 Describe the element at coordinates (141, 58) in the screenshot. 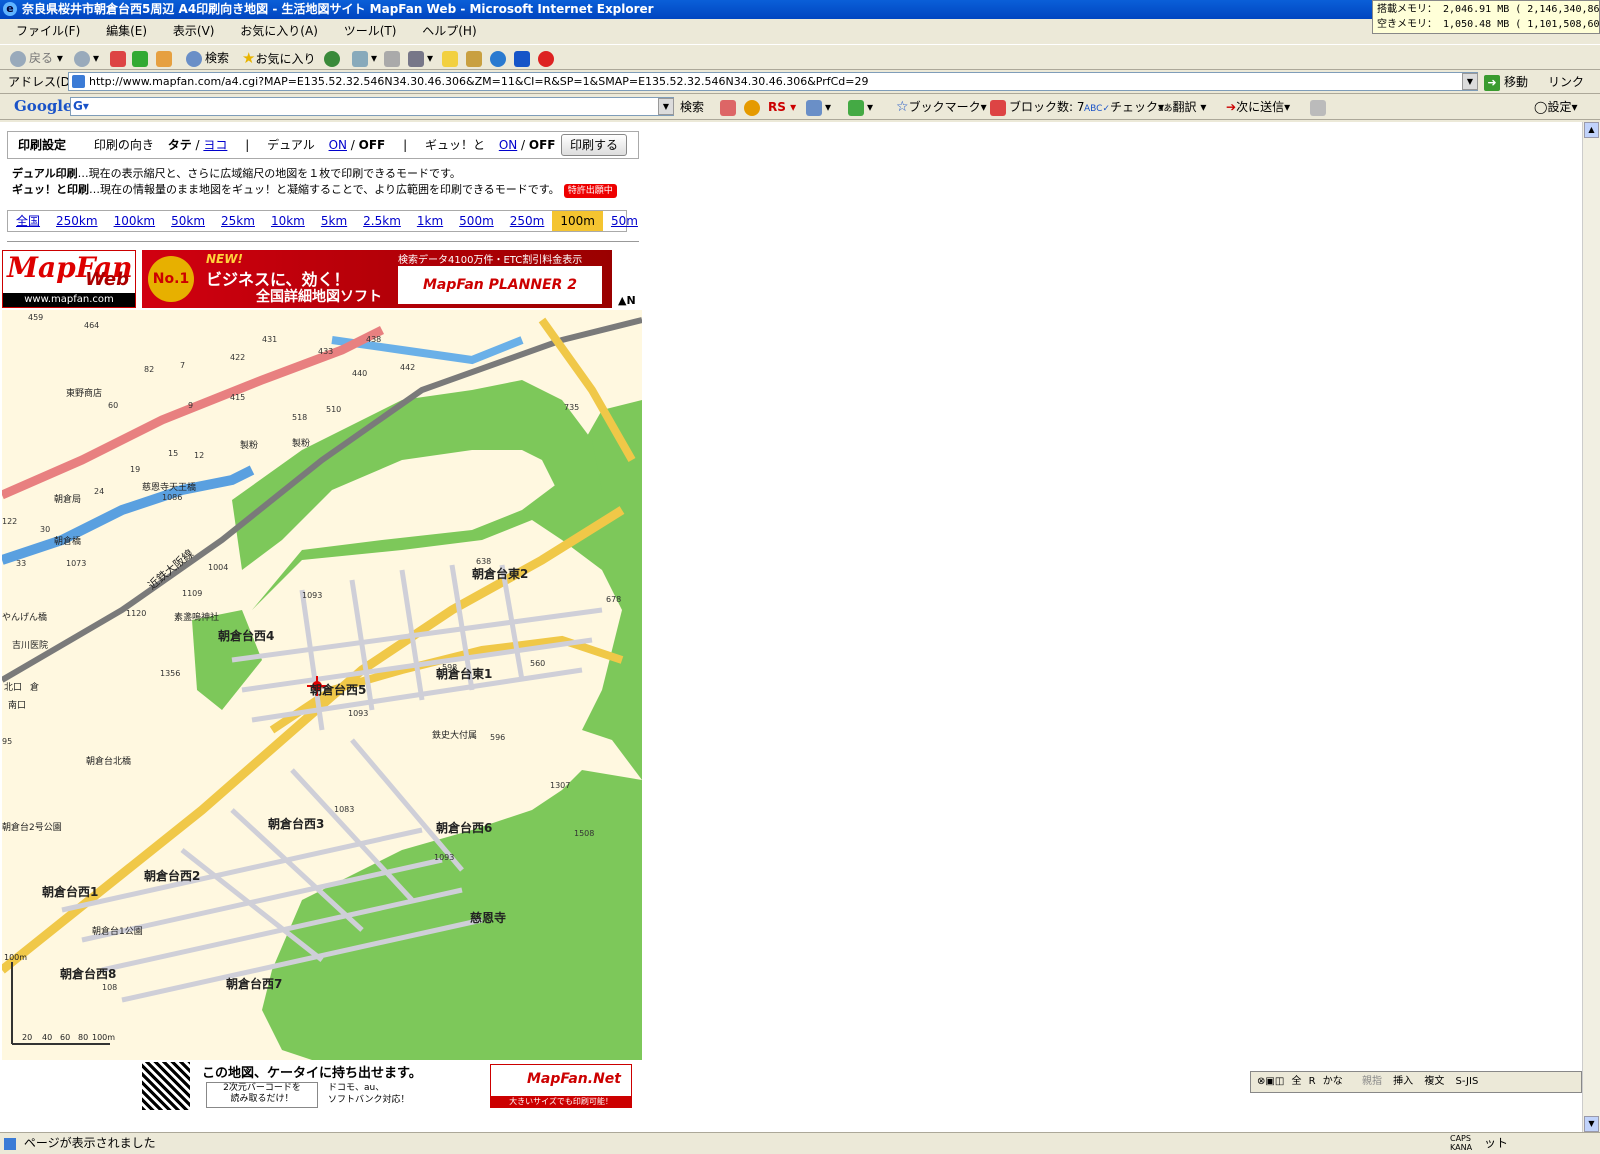

I see `refresh-button` at that location.